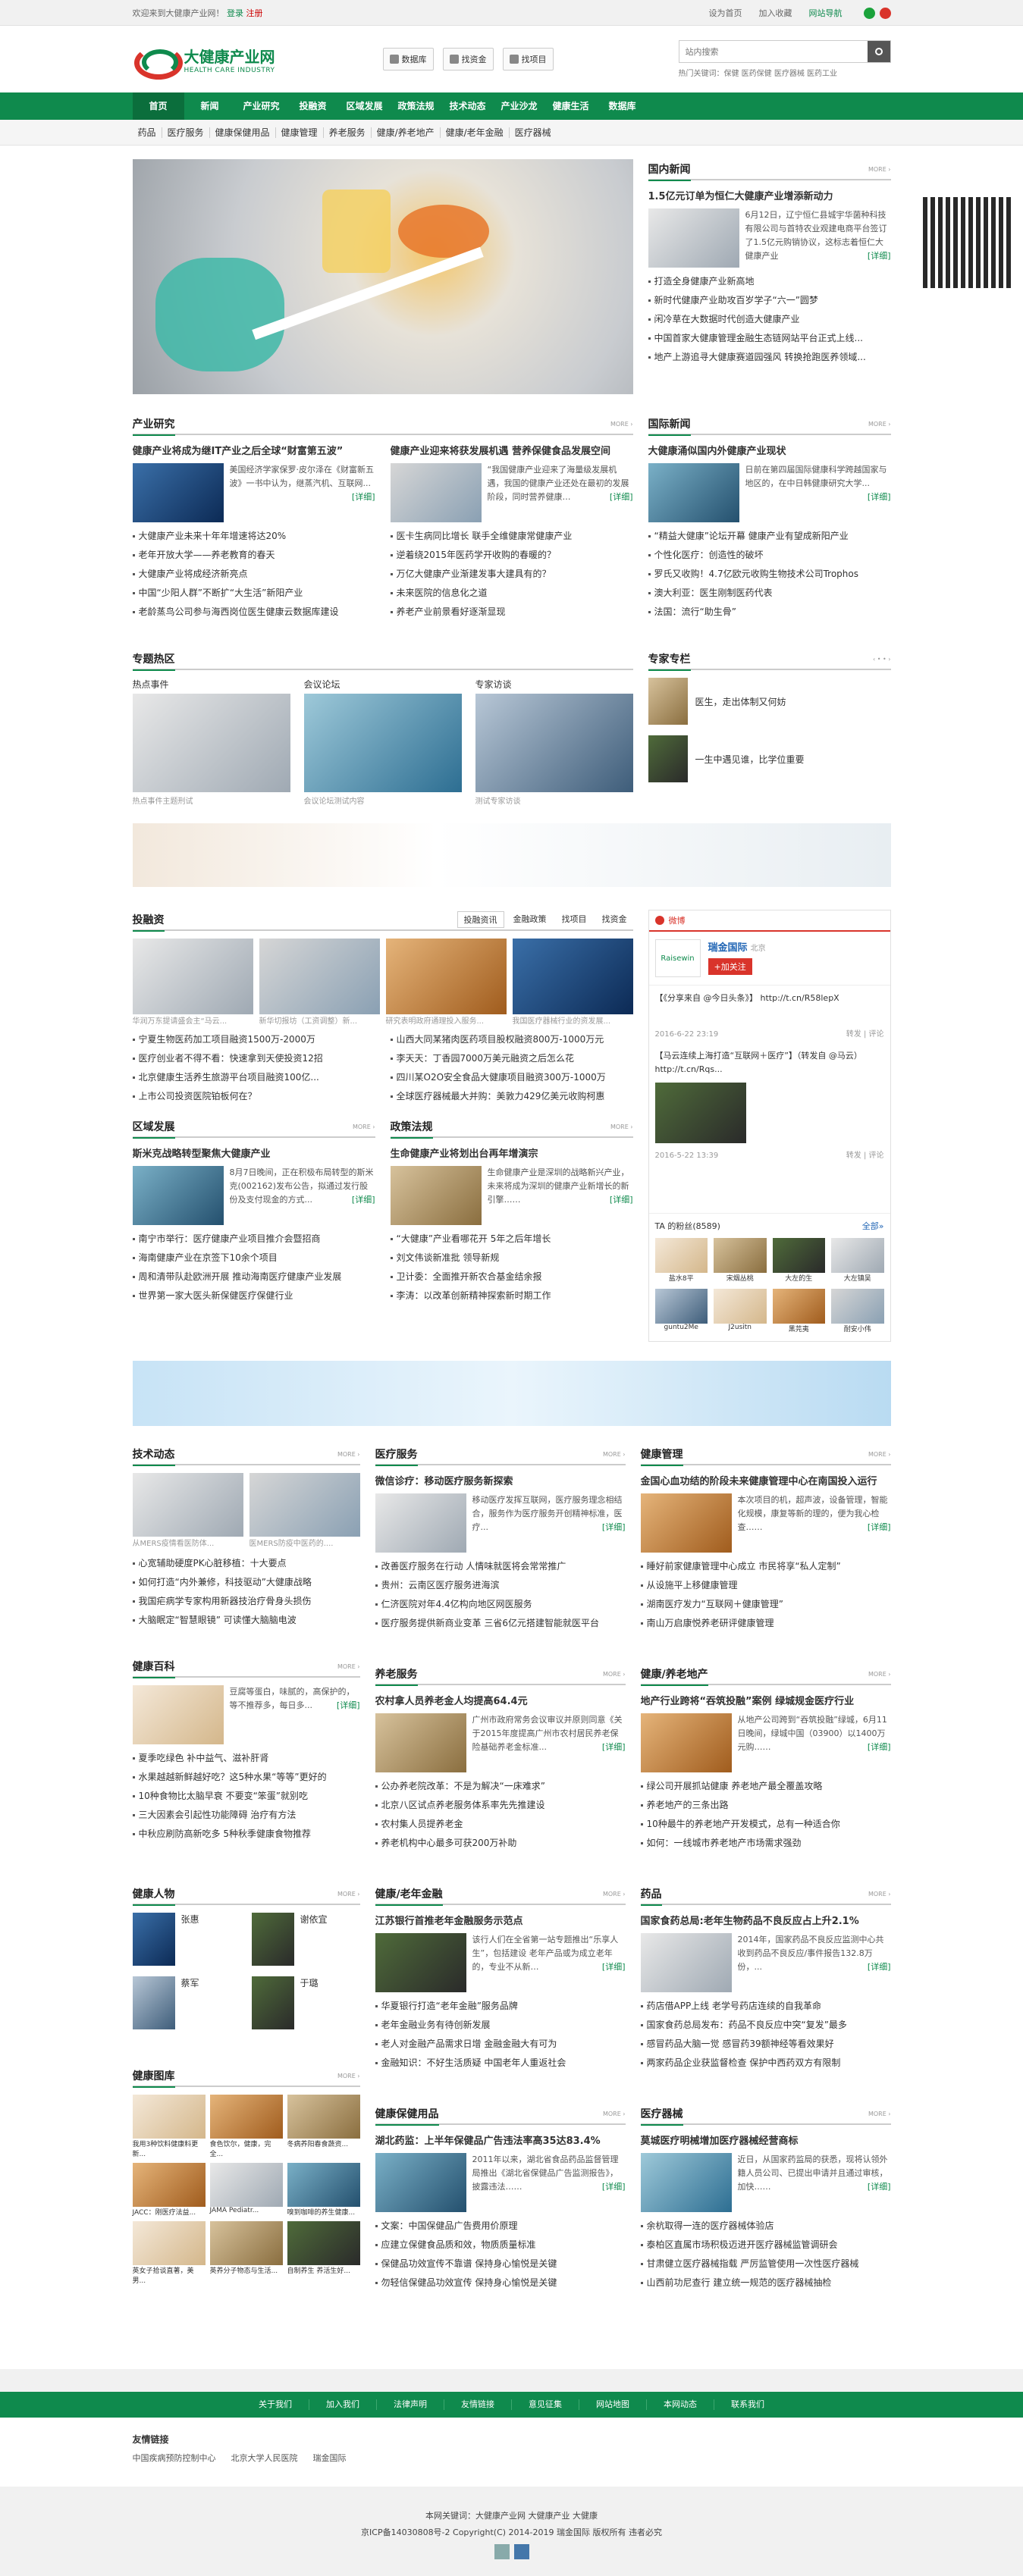  Describe the element at coordinates (500, 2025) in the screenshot. I see `list-item: 老年金融业务有待创新发展` at that location.